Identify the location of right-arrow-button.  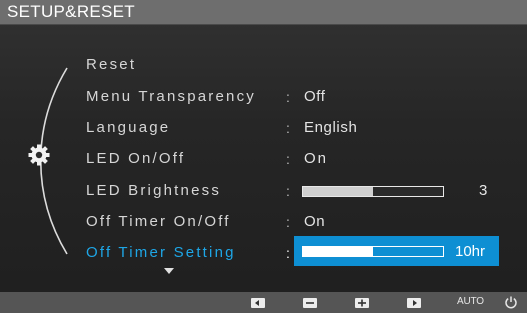
(414, 303).